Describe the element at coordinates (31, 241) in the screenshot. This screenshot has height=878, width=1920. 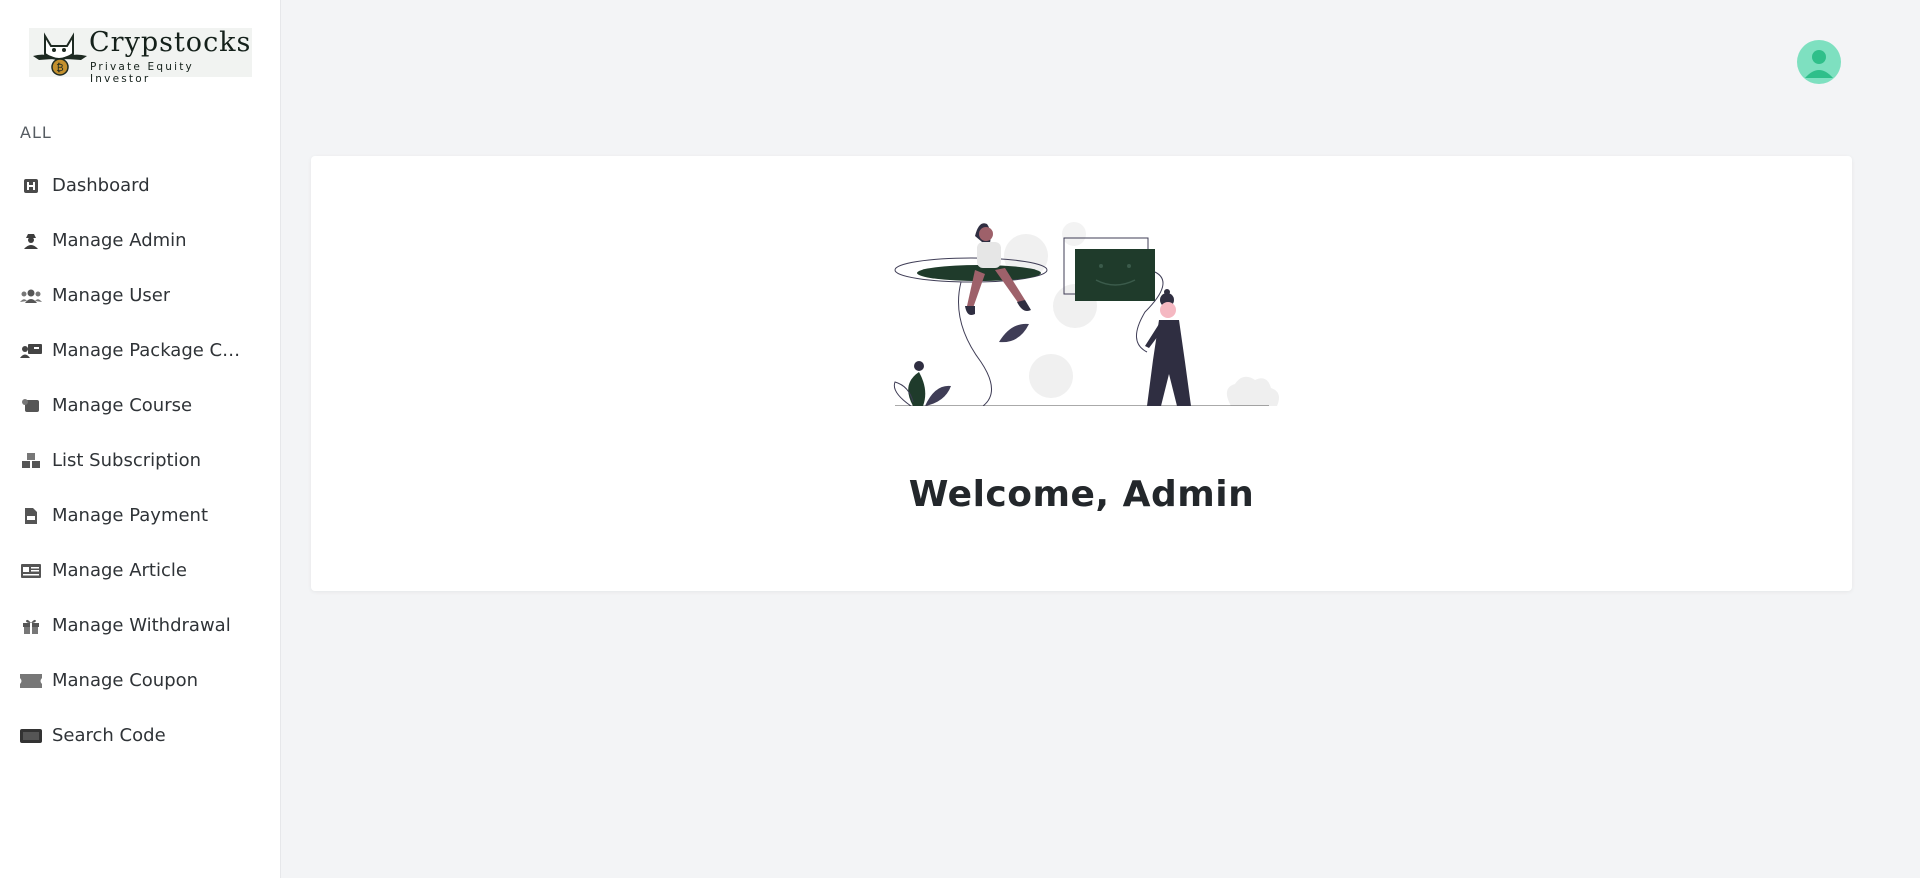
I see `user-secret-icon` at that location.